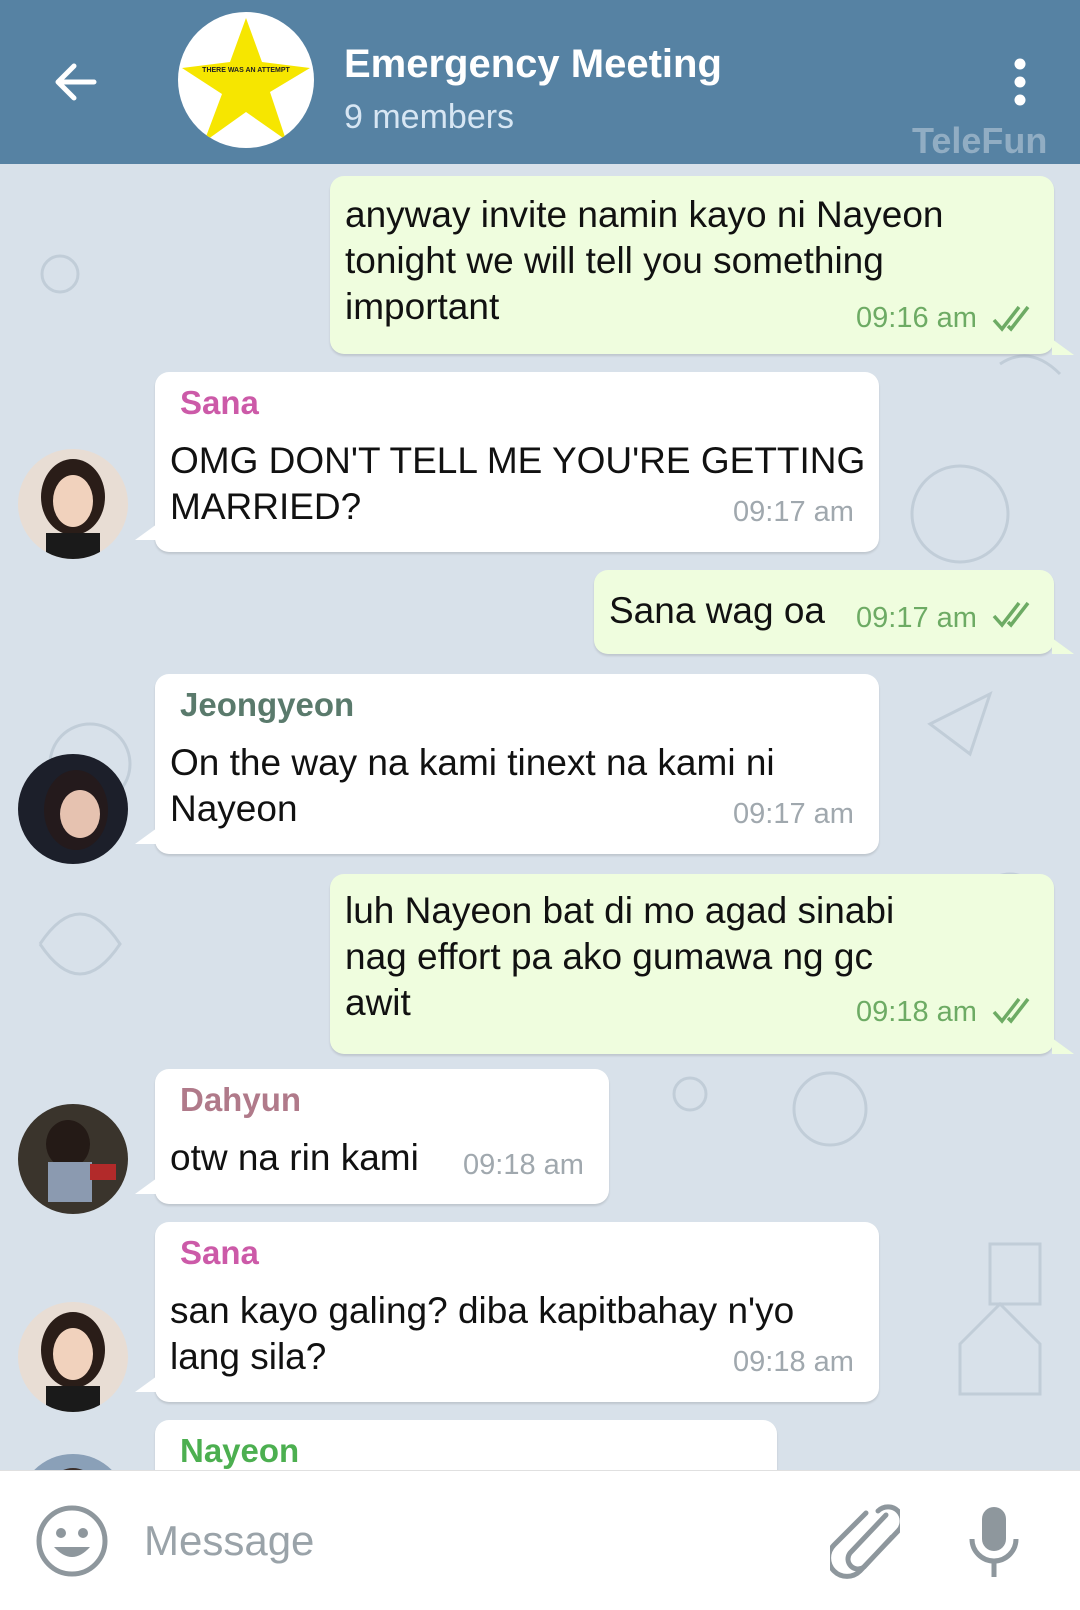 This screenshot has height=1610, width=1080. I want to click on kebab-menu-icon, so click(1020, 82).